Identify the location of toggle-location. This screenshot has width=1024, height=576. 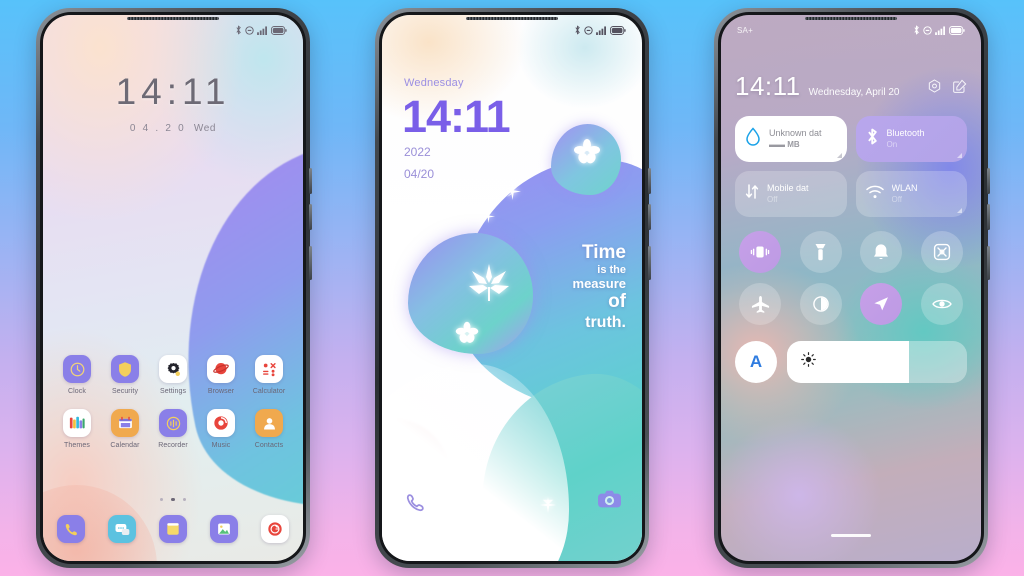
(881, 304).